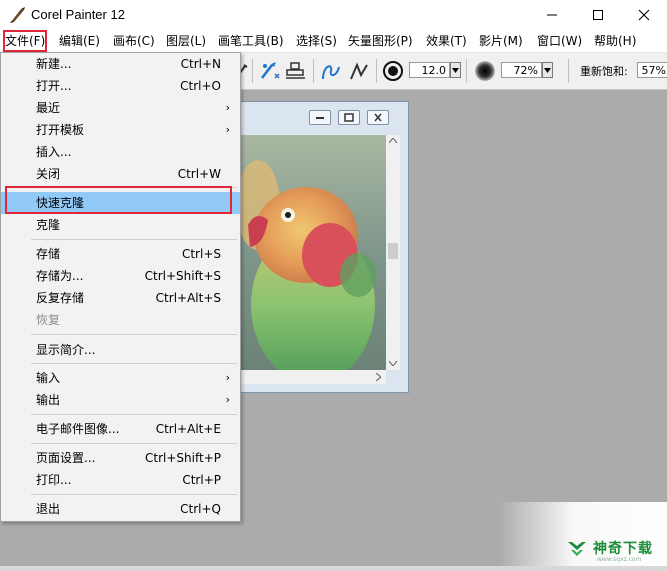  What do you see at coordinates (501, 41) in the screenshot?
I see `menu-movie: 影片(M)` at bounding box center [501, 41].